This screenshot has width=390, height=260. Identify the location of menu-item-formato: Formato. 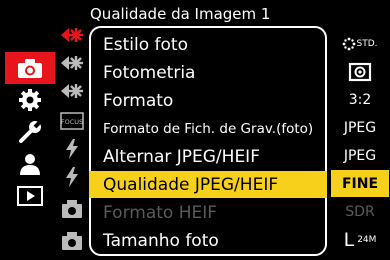
(210, 100).